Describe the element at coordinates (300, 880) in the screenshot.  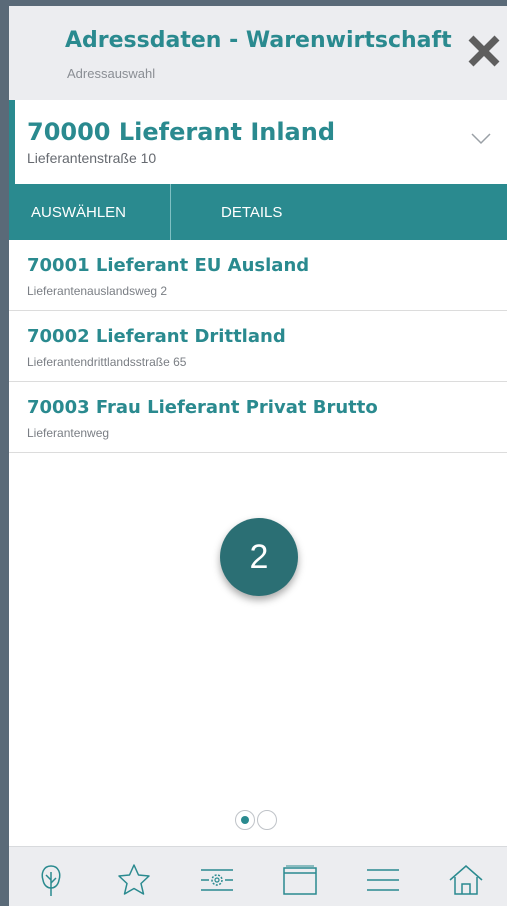
I see `window-icon` at that location.